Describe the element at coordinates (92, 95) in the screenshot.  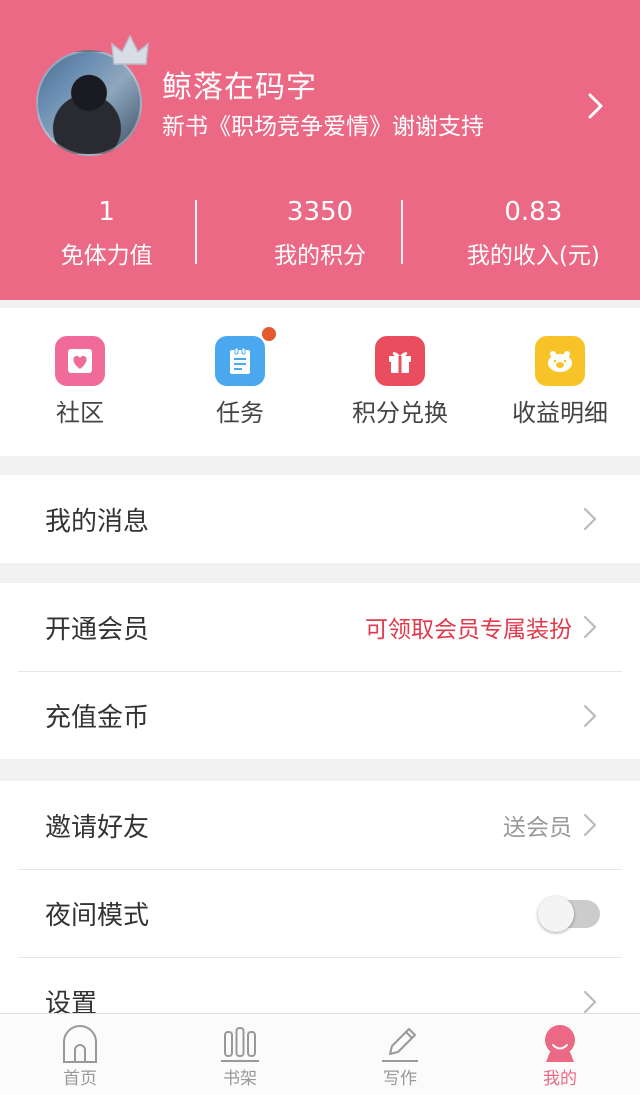
I see `avatar-container` at that location.